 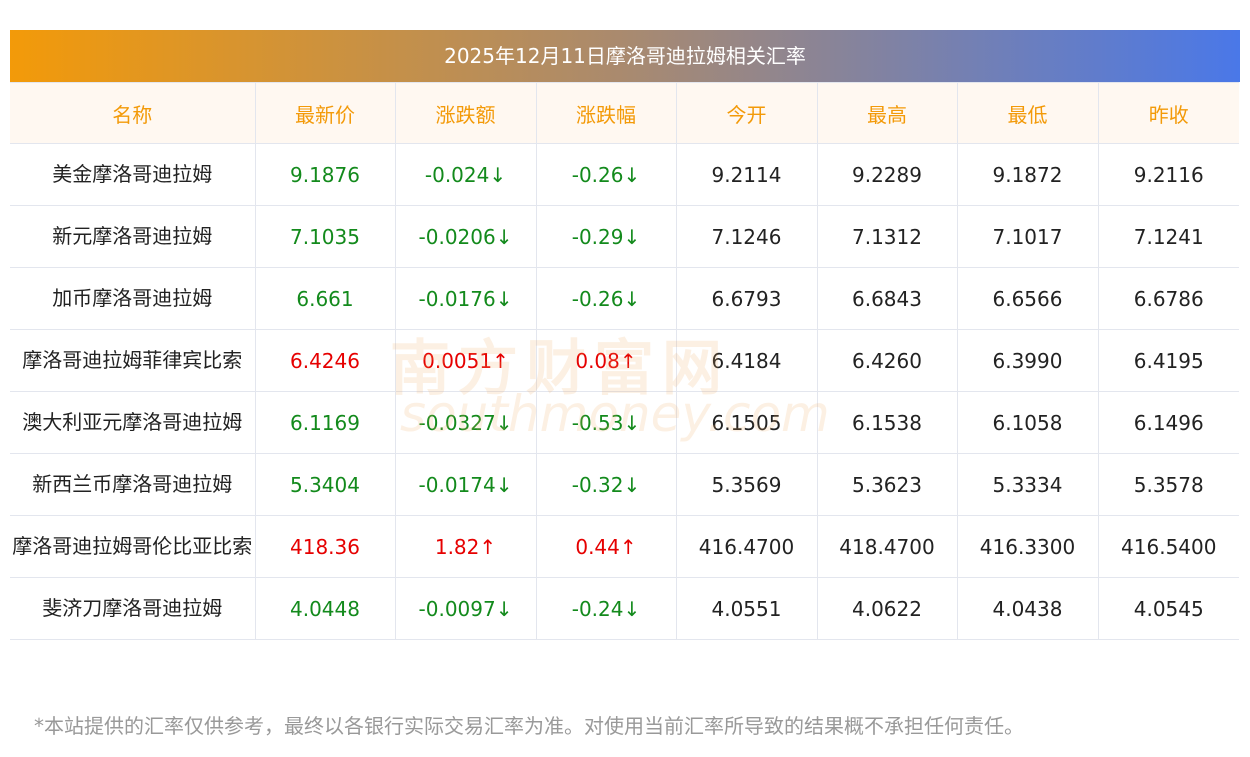 What do you see at coordinates (465, 174) in the screenshot?
I see `cell-change: -0.024↓` at bounding box center [465, 174].